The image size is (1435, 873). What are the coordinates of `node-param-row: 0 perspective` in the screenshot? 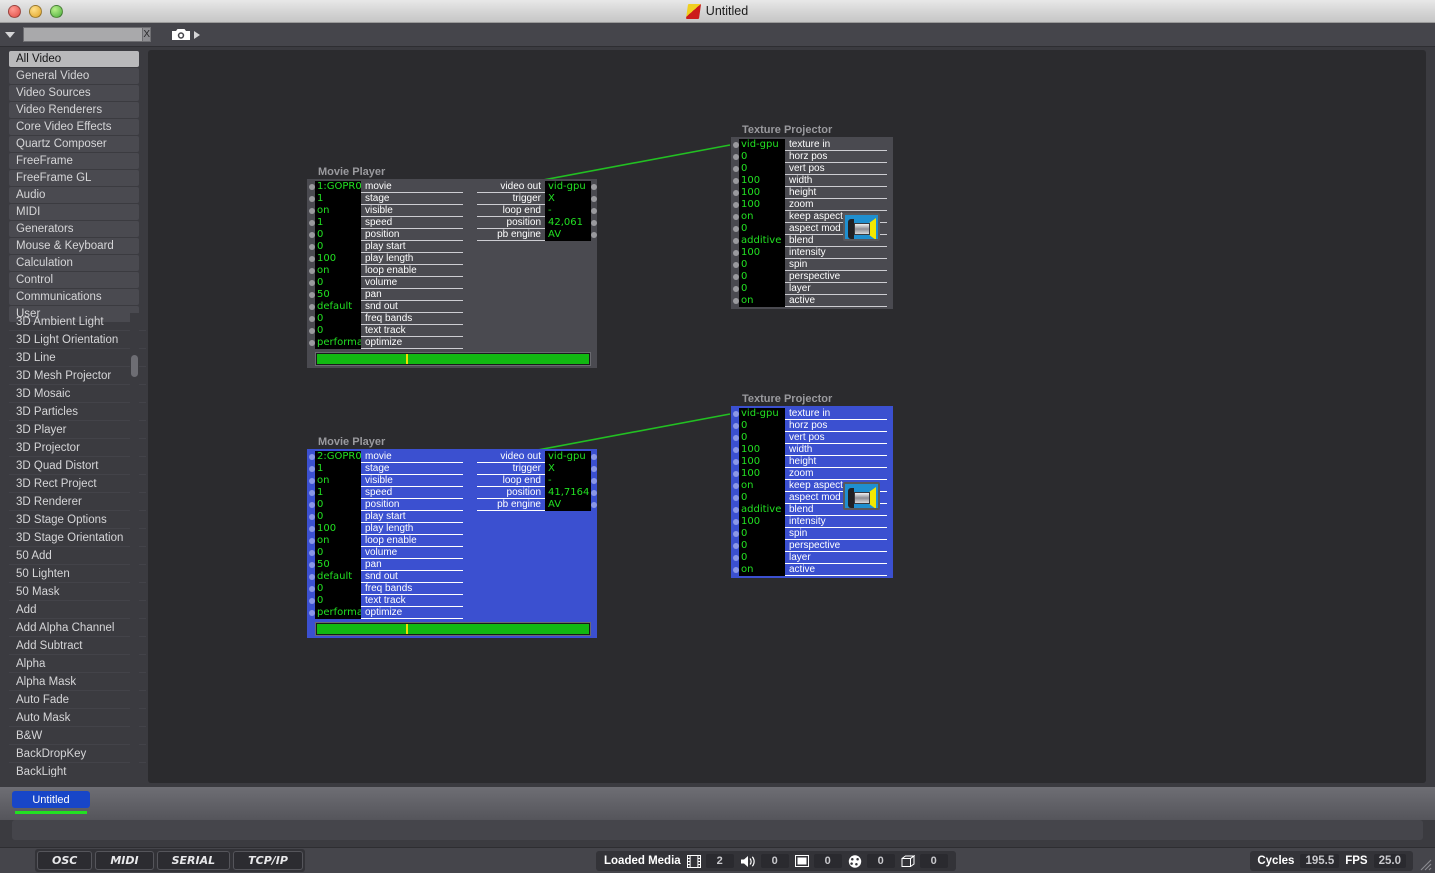 It's located at (810, 277).